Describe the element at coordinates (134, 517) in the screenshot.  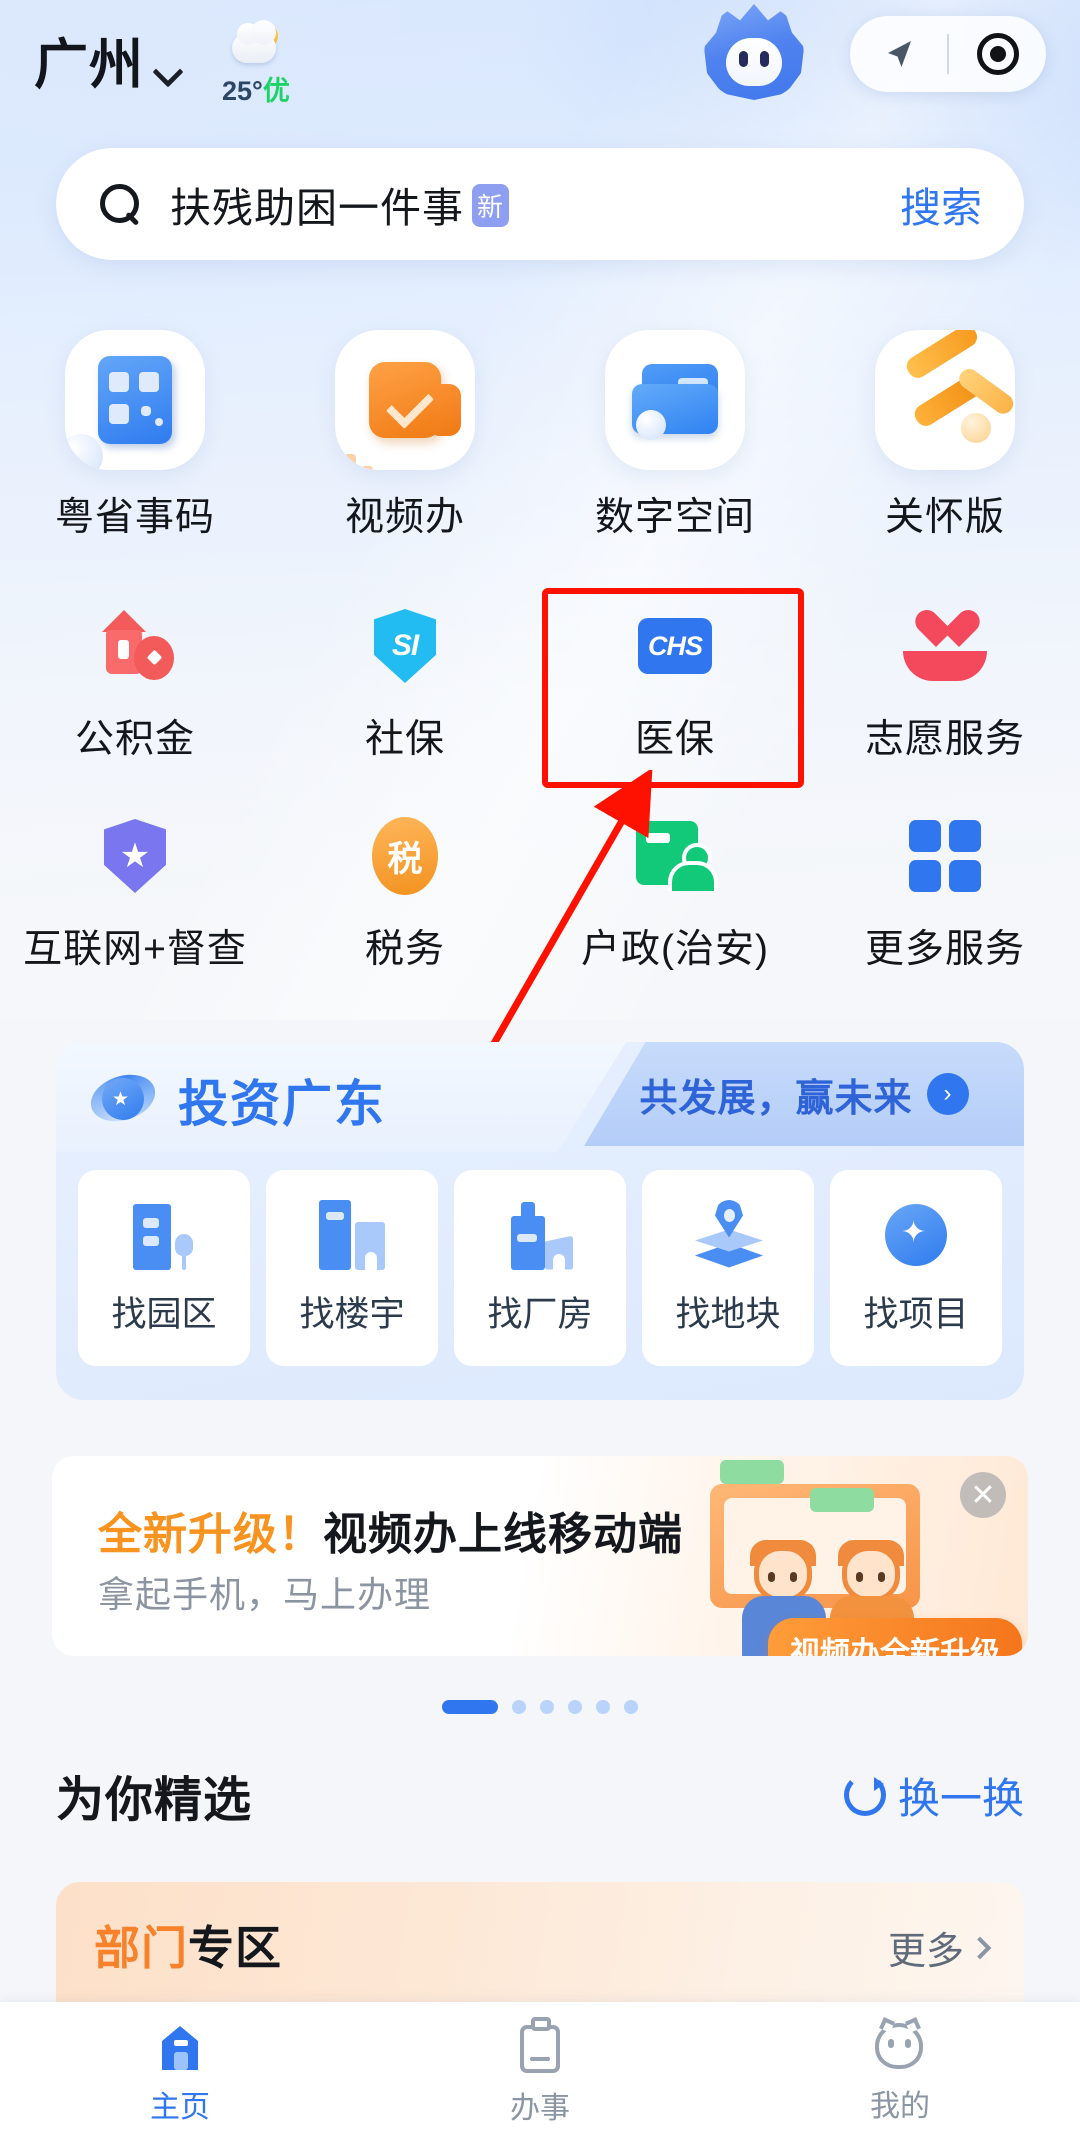
I see `quick-item-label: 粤省事码` at that location.